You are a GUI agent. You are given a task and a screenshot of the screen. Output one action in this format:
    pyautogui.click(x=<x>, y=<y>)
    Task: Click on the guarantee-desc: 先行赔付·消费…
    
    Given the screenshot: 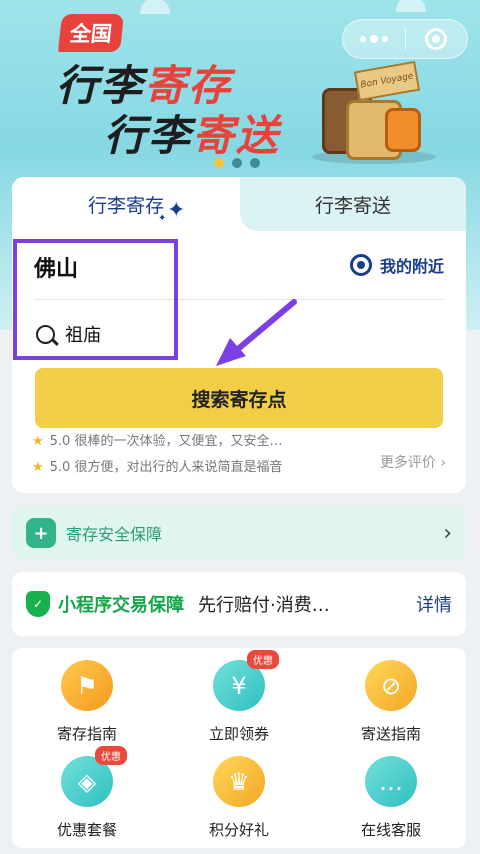 What is the action you would take?
    pyautogui.click(x=264, y=605)
    